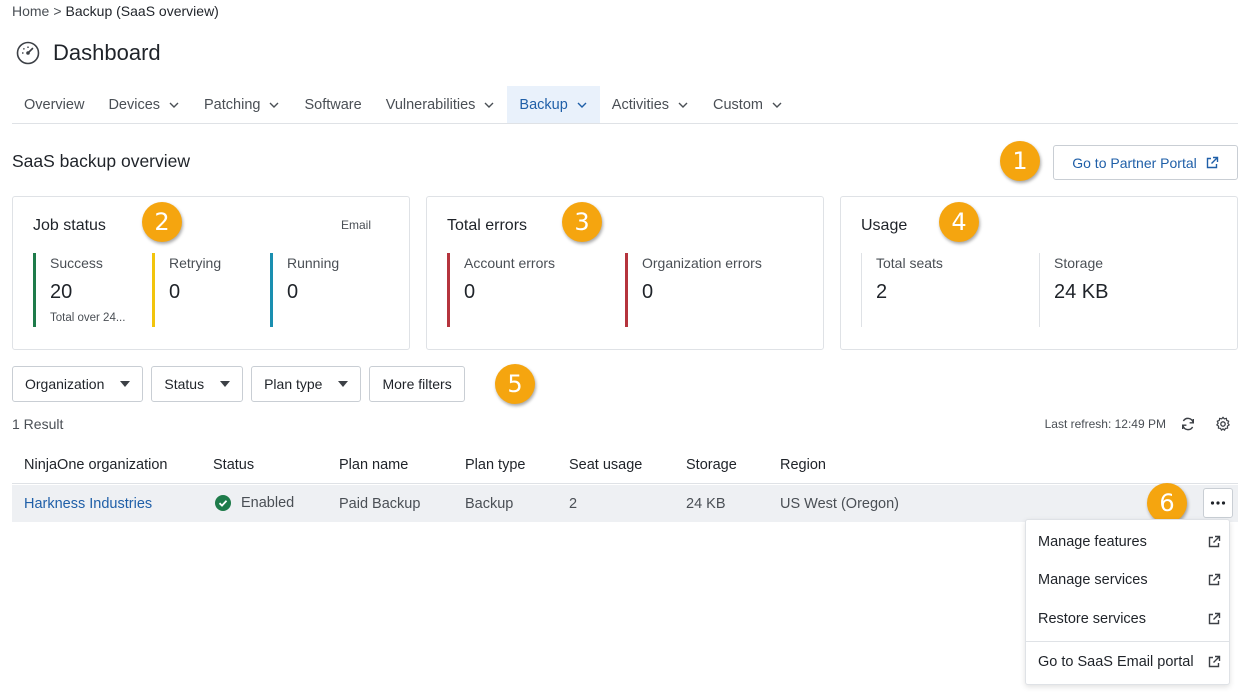 The width and height of the screenshot is (1255, 700). I want to click on tab-label: Patching, so click(232, 104).